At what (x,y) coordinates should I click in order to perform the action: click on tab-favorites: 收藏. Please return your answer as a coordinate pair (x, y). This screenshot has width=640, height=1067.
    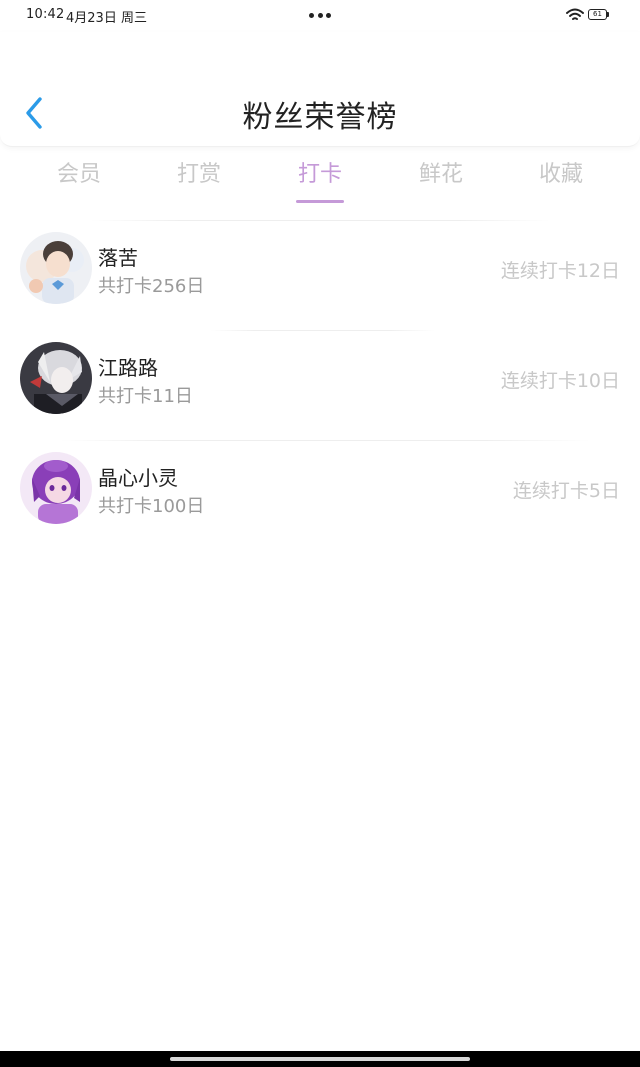
    Looking at the image, I should click on (561, 172).